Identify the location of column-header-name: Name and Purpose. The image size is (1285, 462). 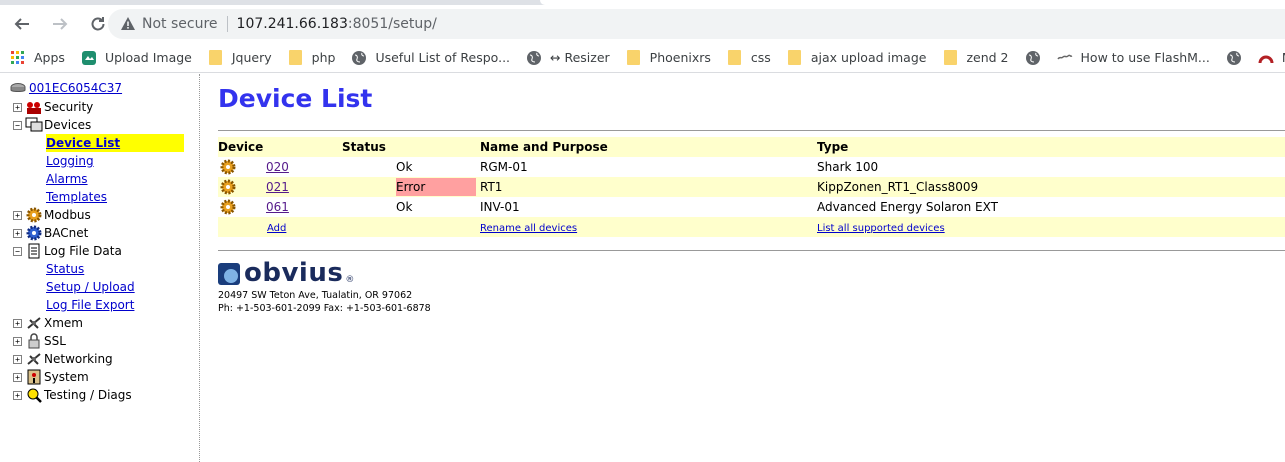
(648, 147).